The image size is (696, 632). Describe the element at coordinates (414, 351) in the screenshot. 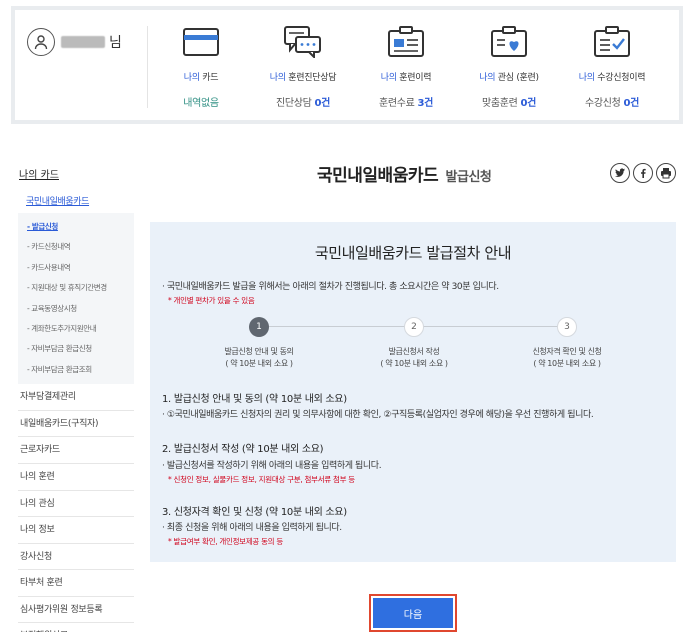

I see `step-2-title: 발급신청서 작성` at that location.